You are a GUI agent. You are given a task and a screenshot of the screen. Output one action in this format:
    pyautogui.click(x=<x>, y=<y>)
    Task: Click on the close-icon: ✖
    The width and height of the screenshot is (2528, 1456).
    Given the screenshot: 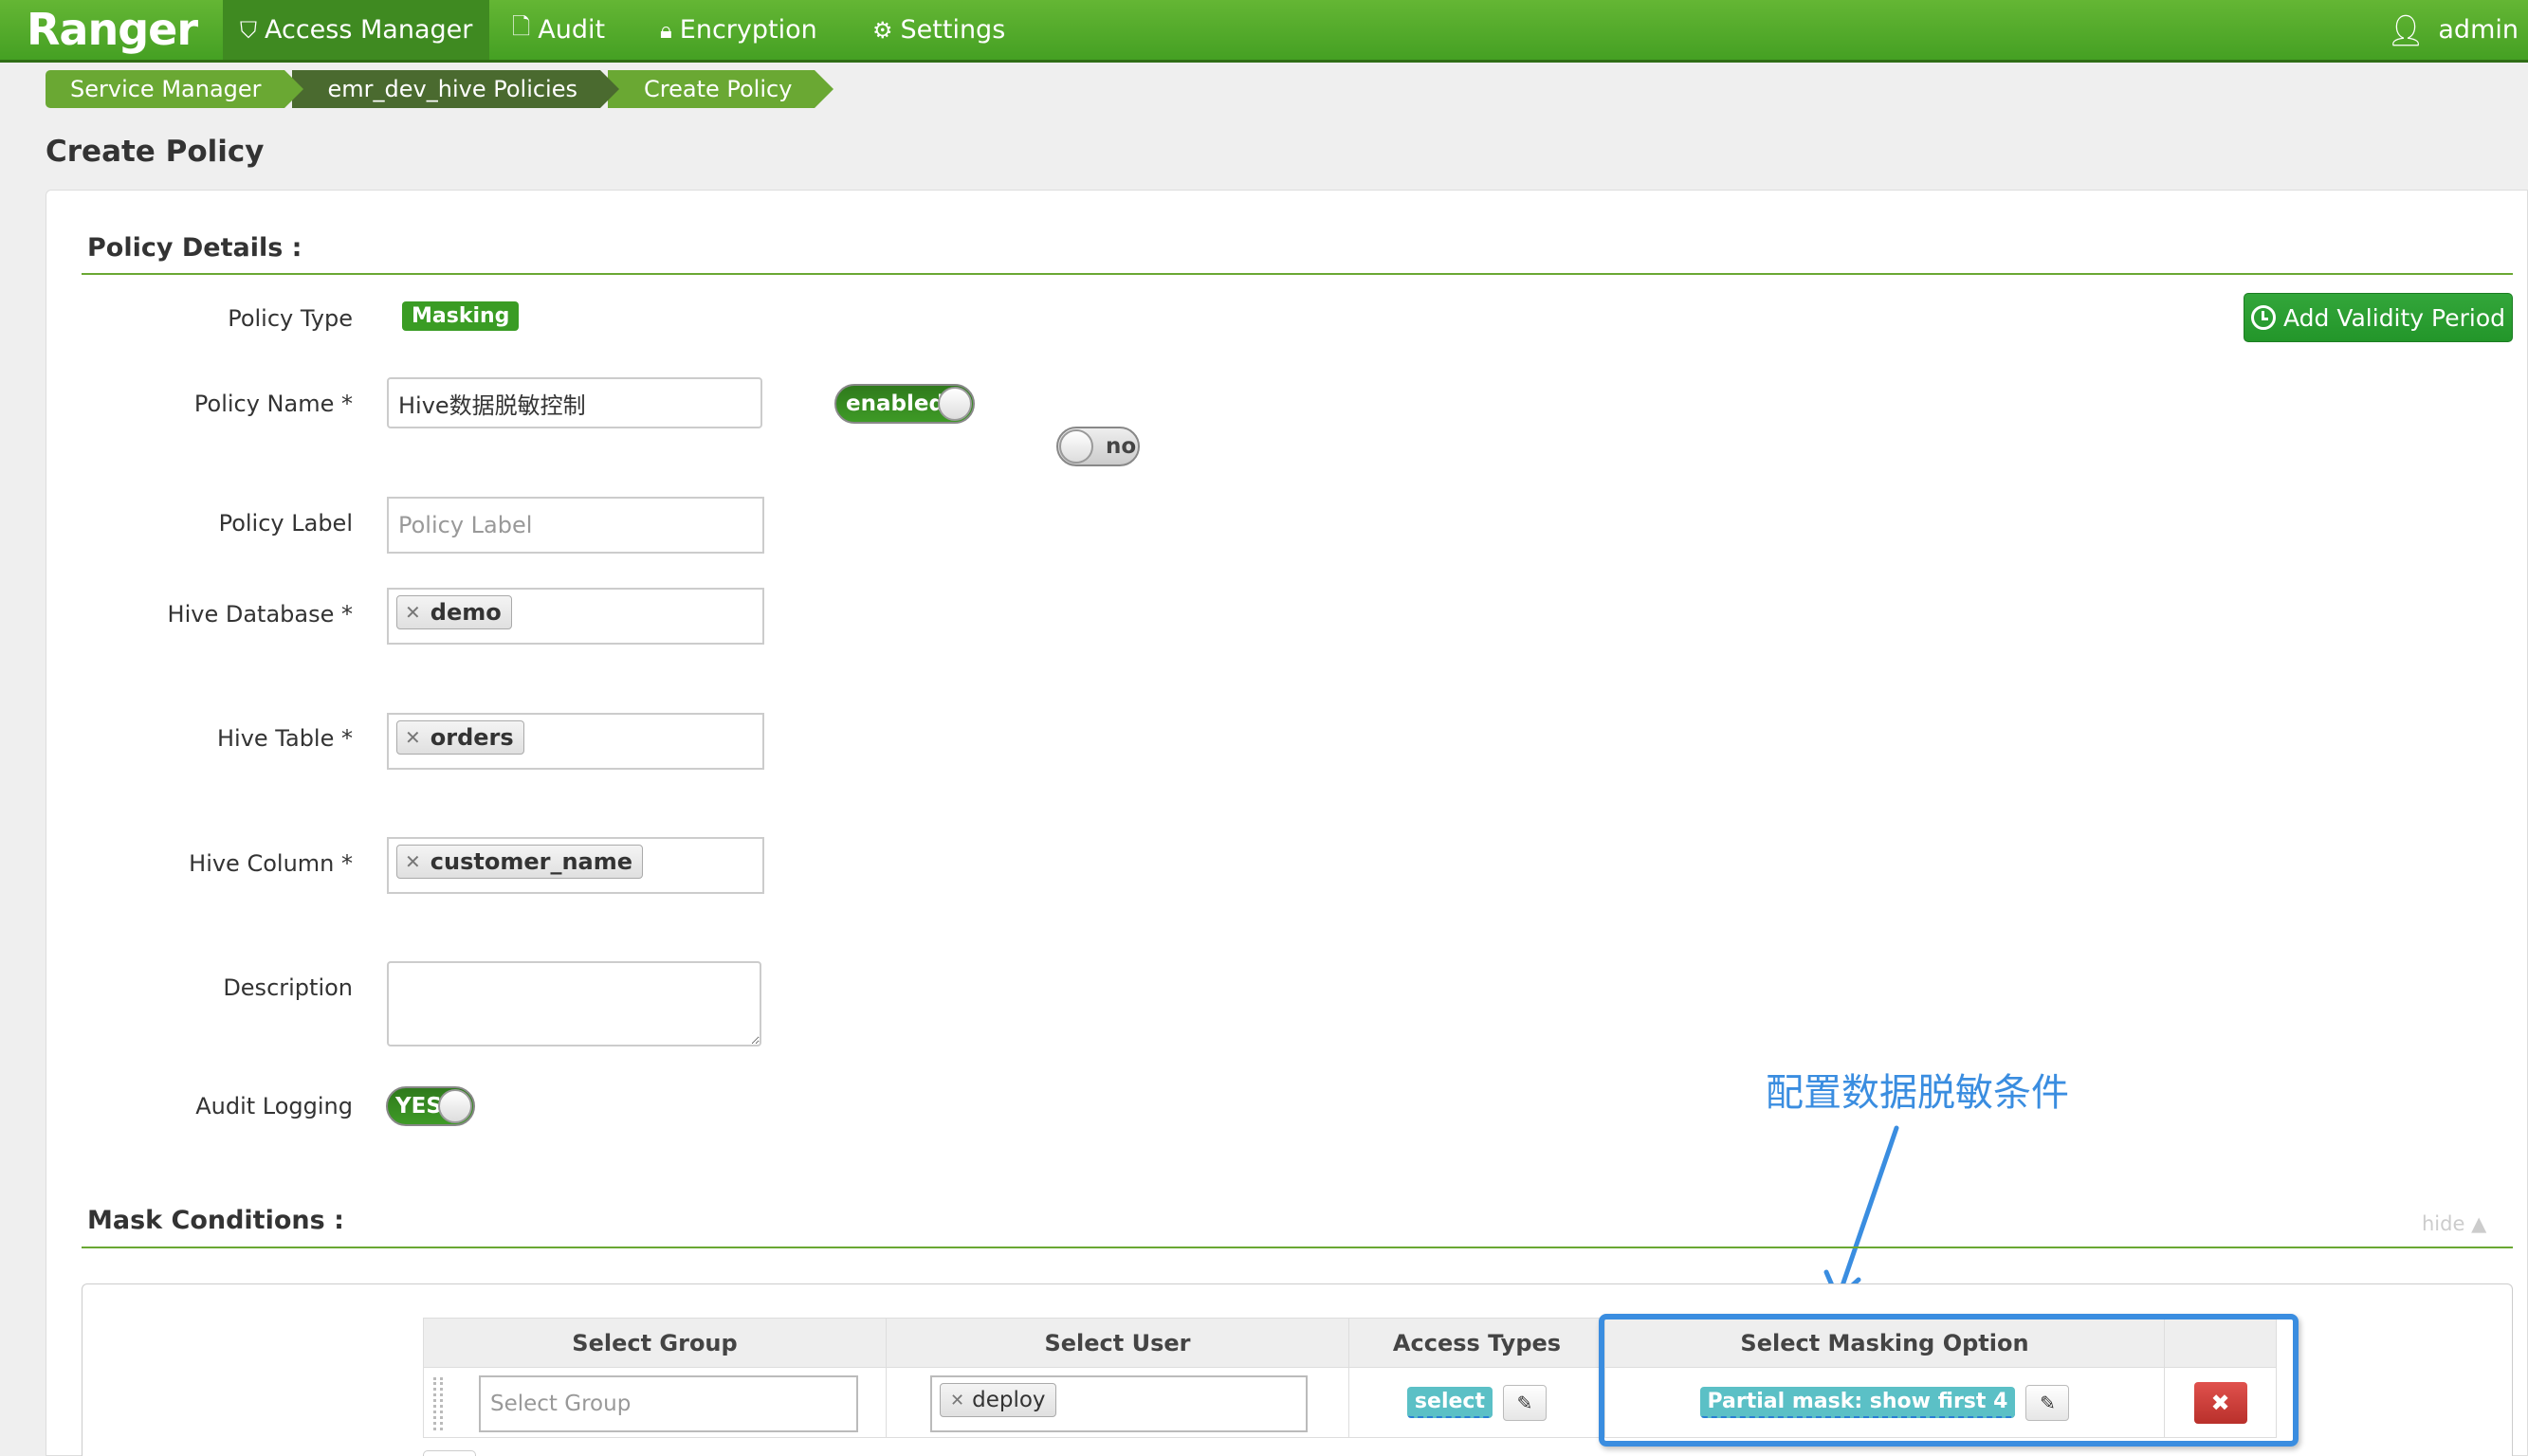 What is the action you would take?
    pyautogui.click(x=2220, y=1402)
    